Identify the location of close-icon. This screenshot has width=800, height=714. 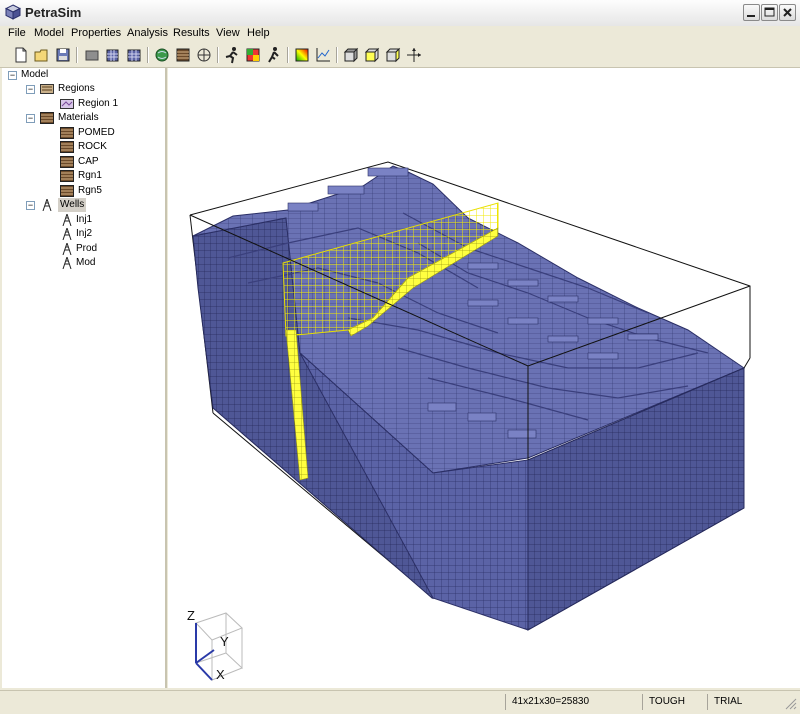
(787, 12).